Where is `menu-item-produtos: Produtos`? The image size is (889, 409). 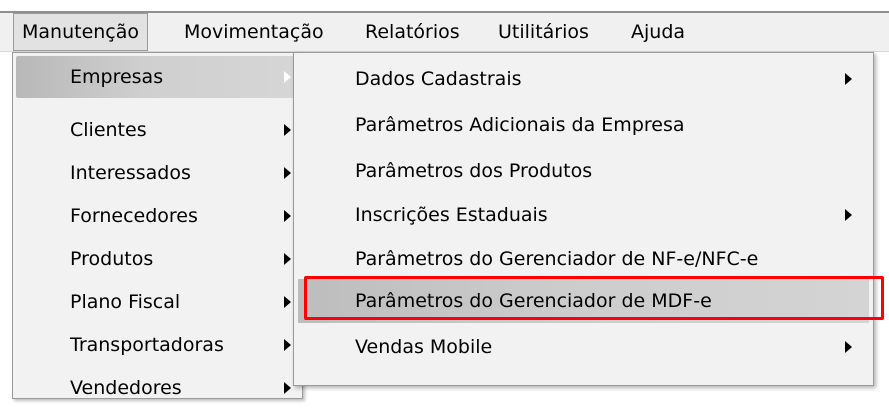
menu-item-produtos: Produtos is located at coordinates (157, 259).